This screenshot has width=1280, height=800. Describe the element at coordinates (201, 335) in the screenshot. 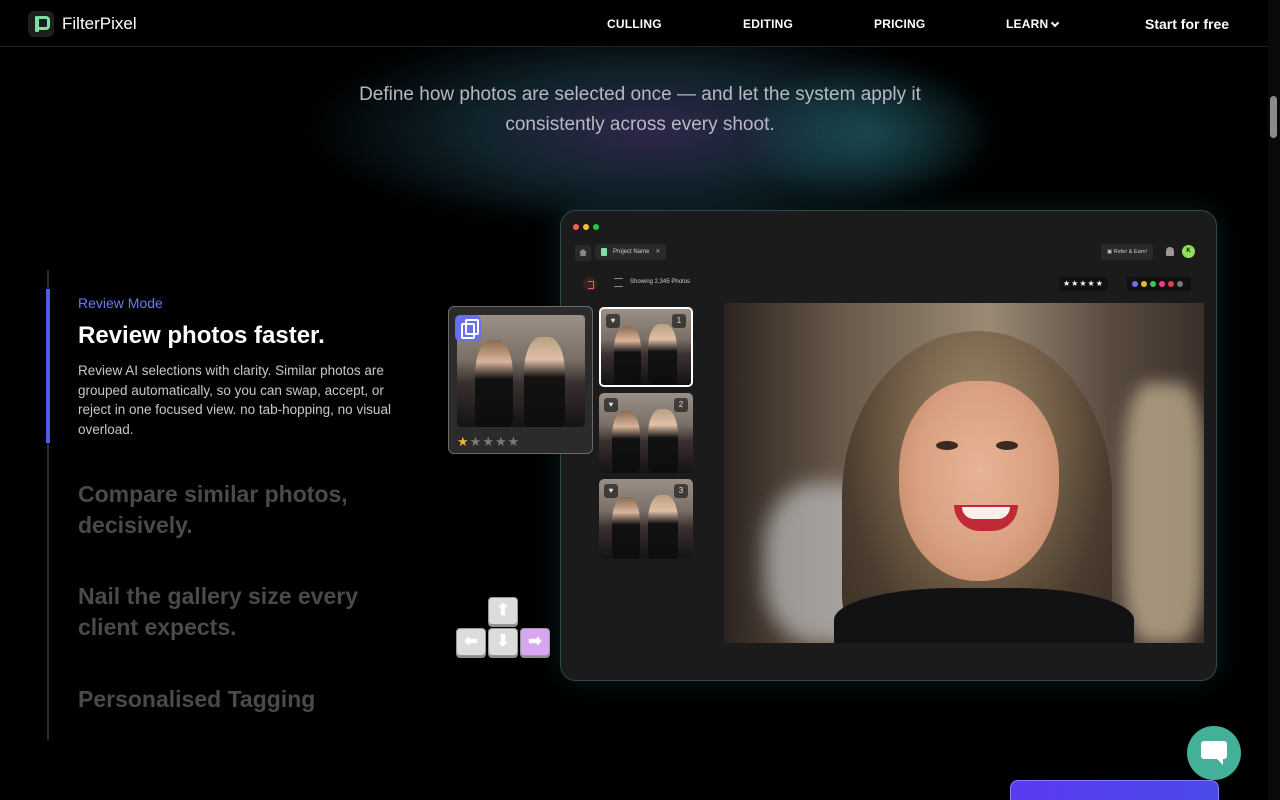

I see `feature-title: Review photos faster.` at that location.